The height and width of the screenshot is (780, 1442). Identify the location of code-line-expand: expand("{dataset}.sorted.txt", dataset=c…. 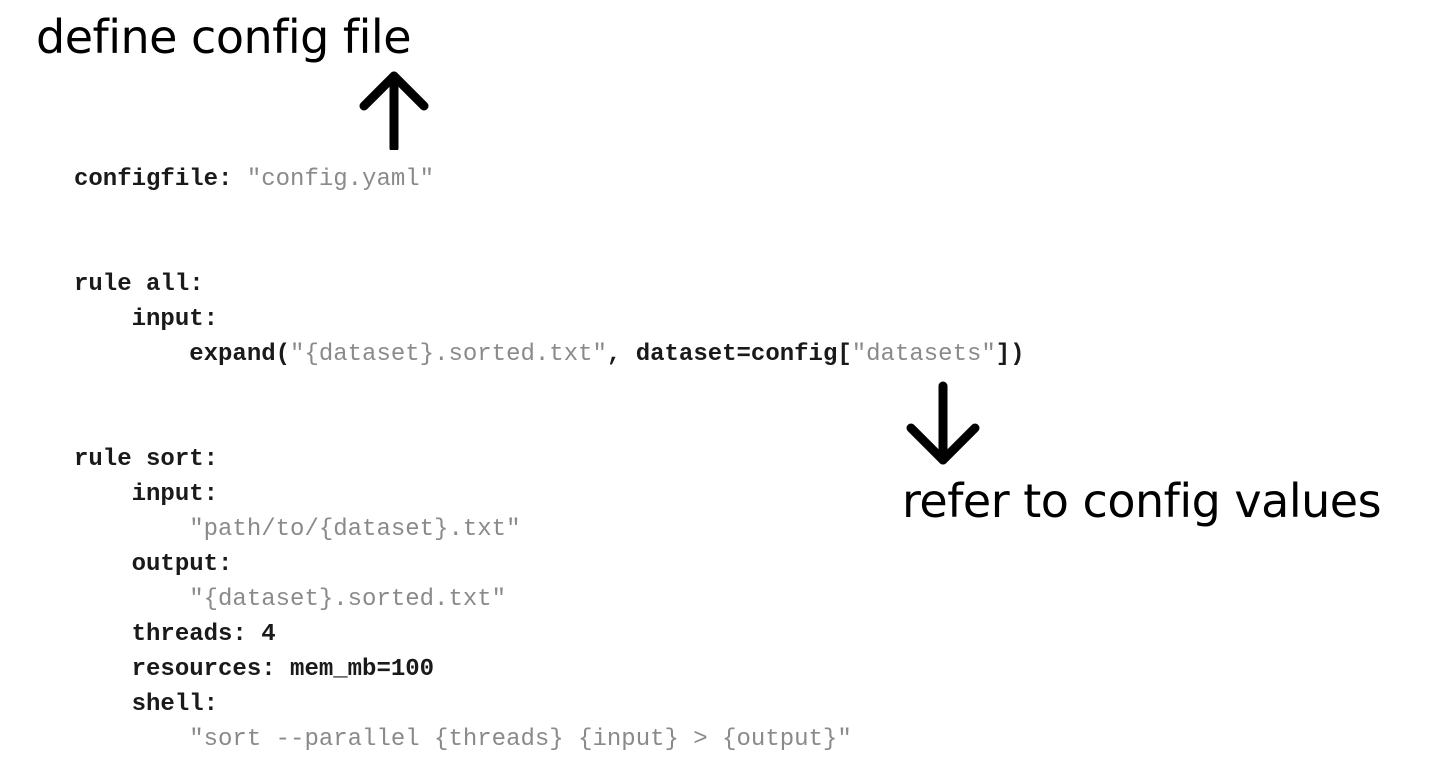
(549, 354).